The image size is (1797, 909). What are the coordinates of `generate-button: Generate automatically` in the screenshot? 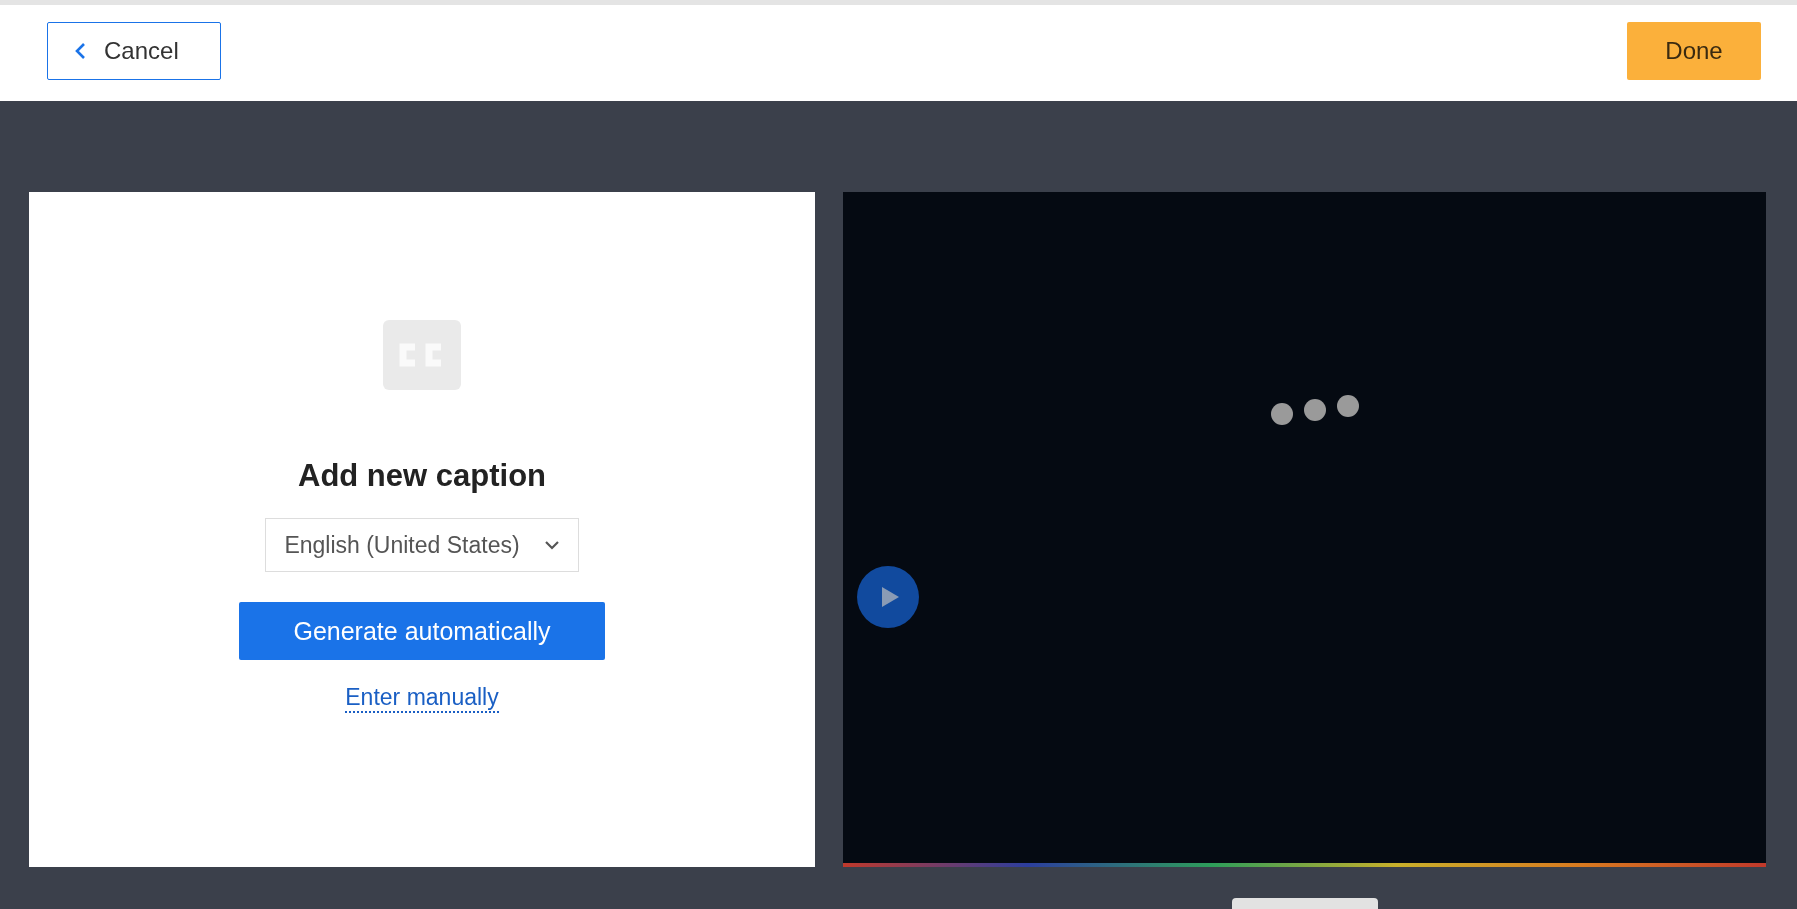 It's located at (422, 631).